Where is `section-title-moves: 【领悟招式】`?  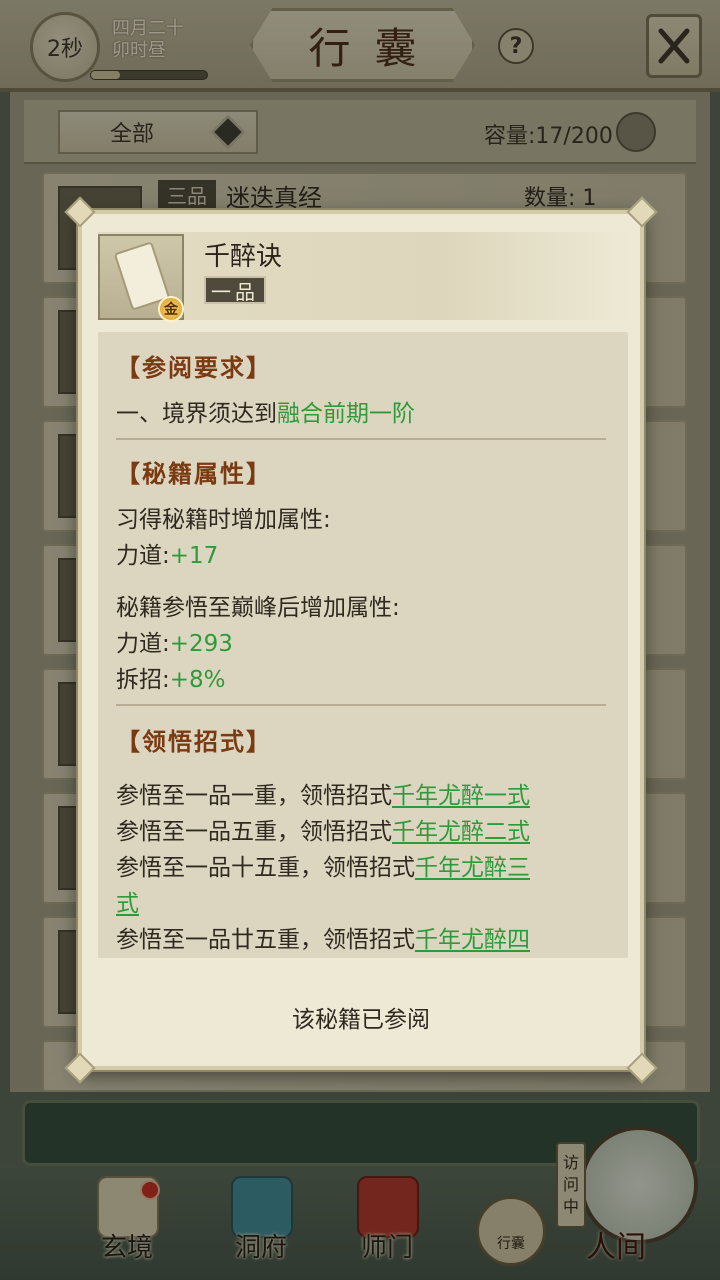
section-title-moves: 【领悟招式】 is located at coordinates (194, 741).